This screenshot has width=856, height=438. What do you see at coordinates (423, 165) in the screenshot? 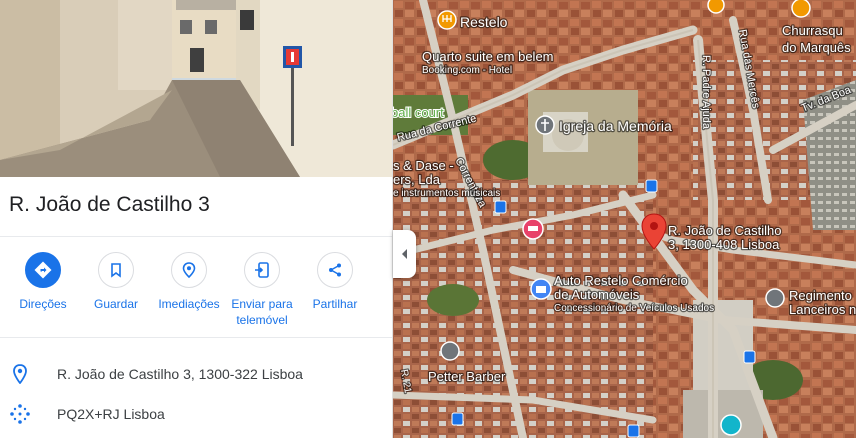
I see `dase-label-line1: s & Dase -` at bounding box center [423, 165].